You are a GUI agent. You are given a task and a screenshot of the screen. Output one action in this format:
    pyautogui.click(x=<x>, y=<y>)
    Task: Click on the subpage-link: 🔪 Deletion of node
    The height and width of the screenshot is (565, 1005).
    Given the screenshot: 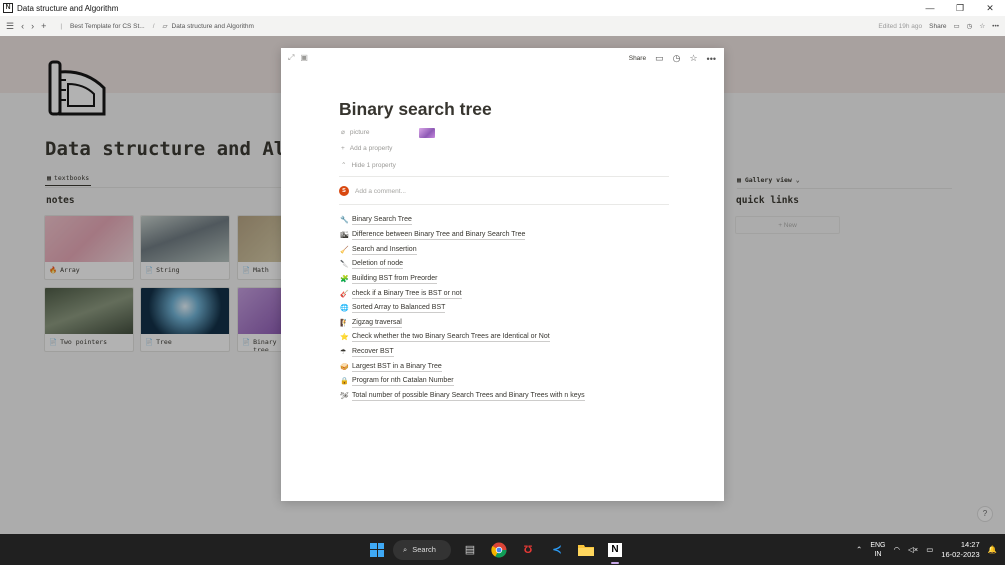 What is the action you would take?
    pyautogui.click(x=462, y=264)
    